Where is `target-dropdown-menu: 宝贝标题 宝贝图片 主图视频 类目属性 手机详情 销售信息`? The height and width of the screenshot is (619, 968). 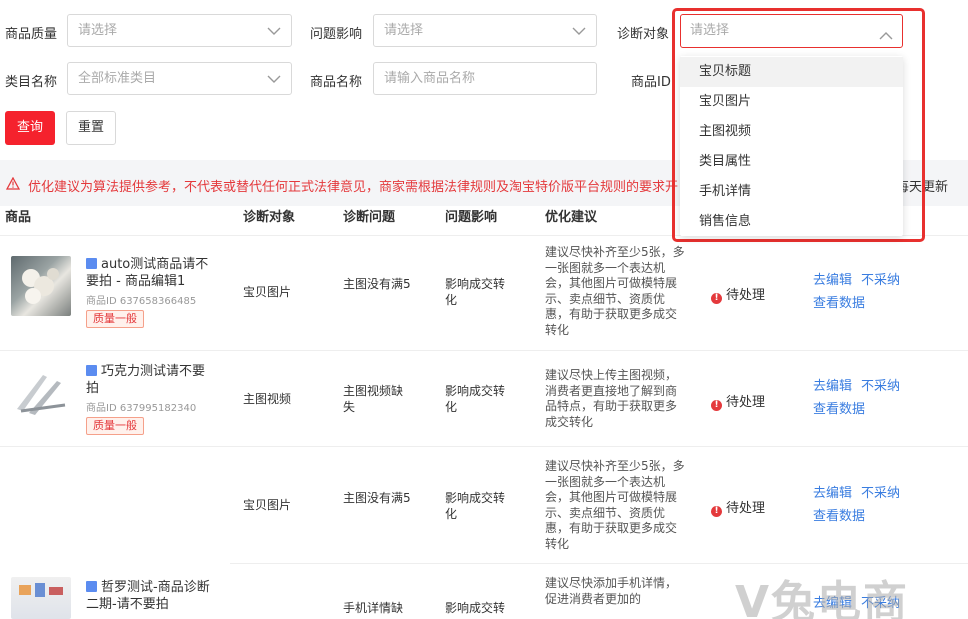 target-dropdown-menu: 宝贝标题 宝贝图片 主图视频 类目属性 手机详情 销售信息 is located at coordinates (791, 146).